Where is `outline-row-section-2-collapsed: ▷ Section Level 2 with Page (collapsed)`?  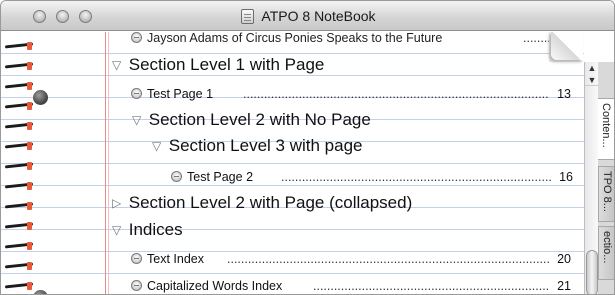
outline-row-section-2-collapsed: ▷ Section Level 2 with Page (collapsed) is located at coordinates (262, 203).